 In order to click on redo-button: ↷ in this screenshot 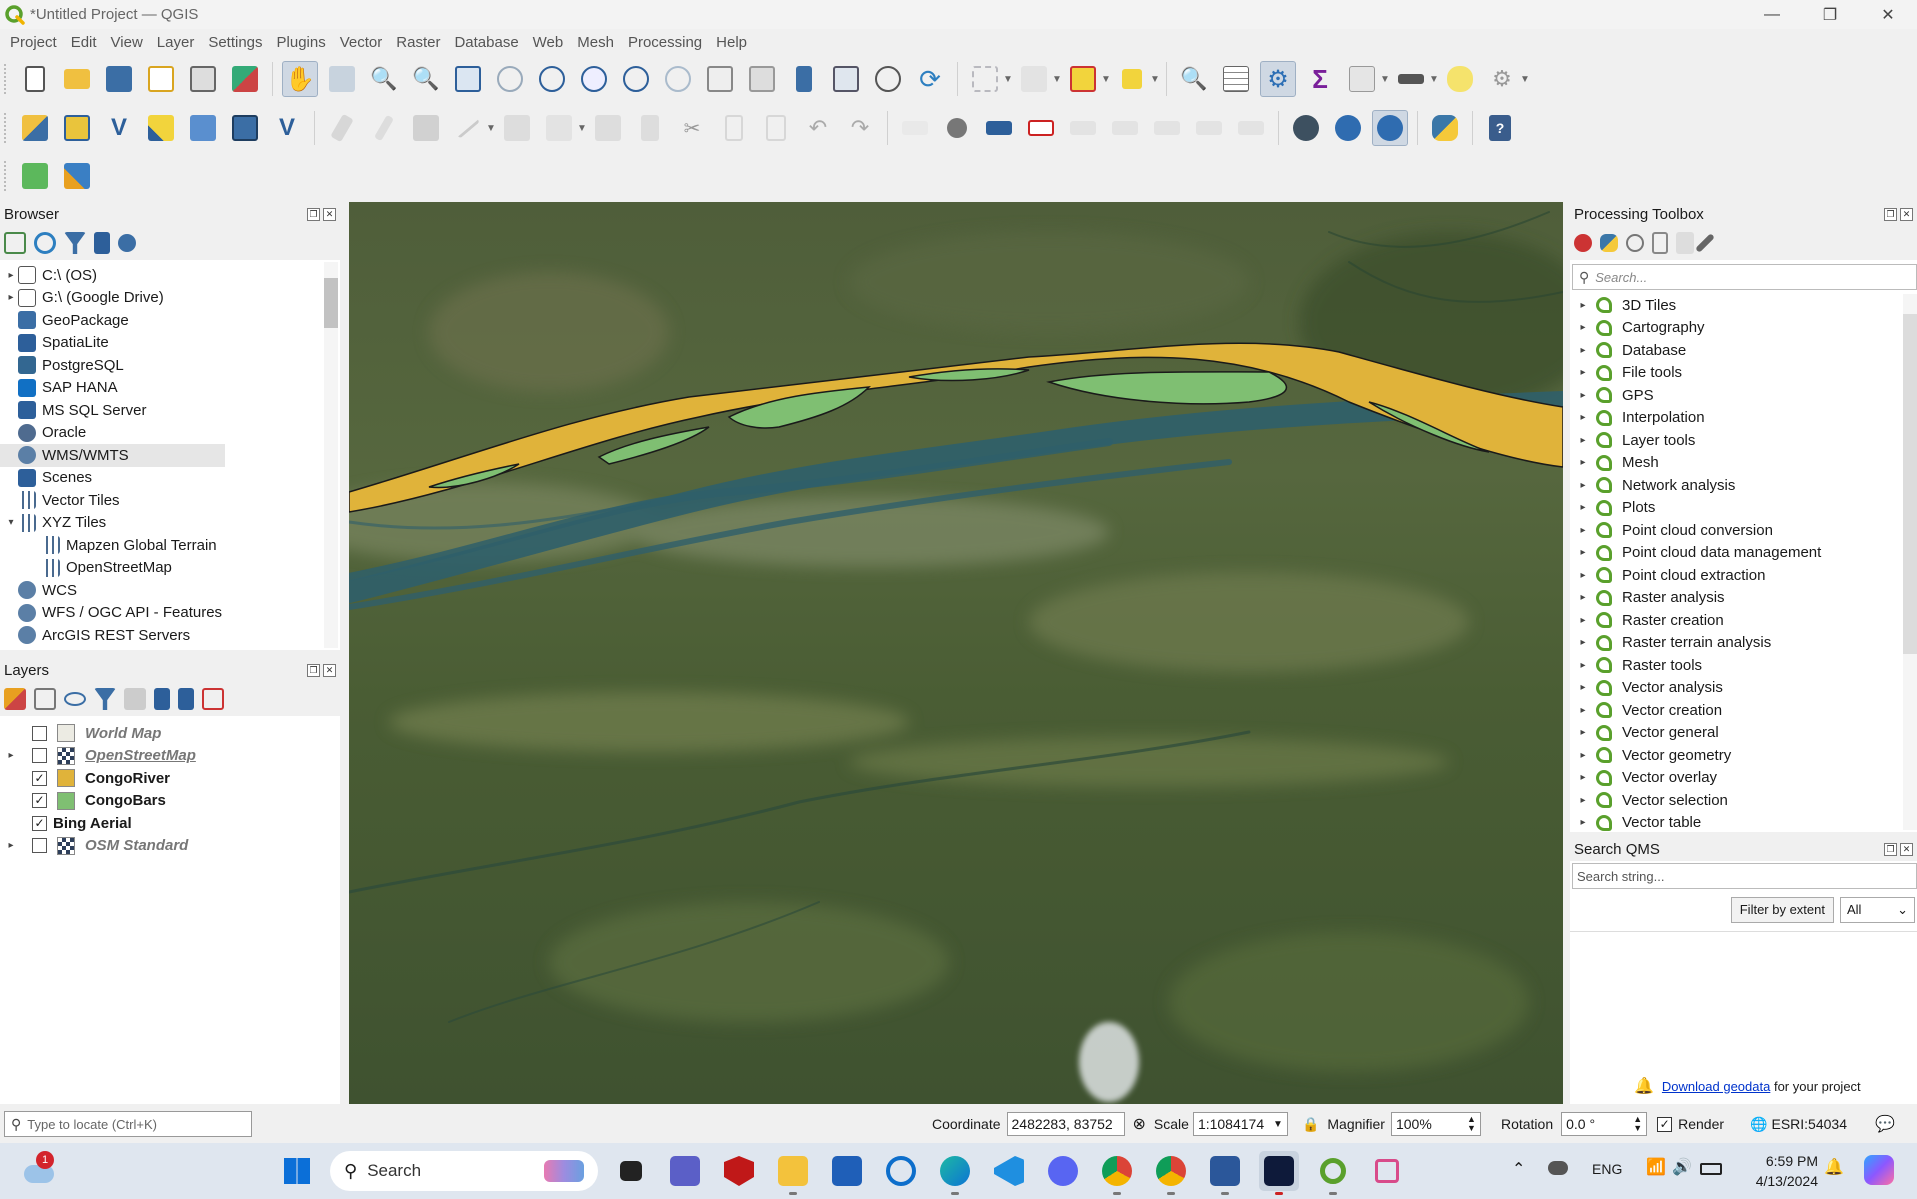, I will do `click(860, 128)`.